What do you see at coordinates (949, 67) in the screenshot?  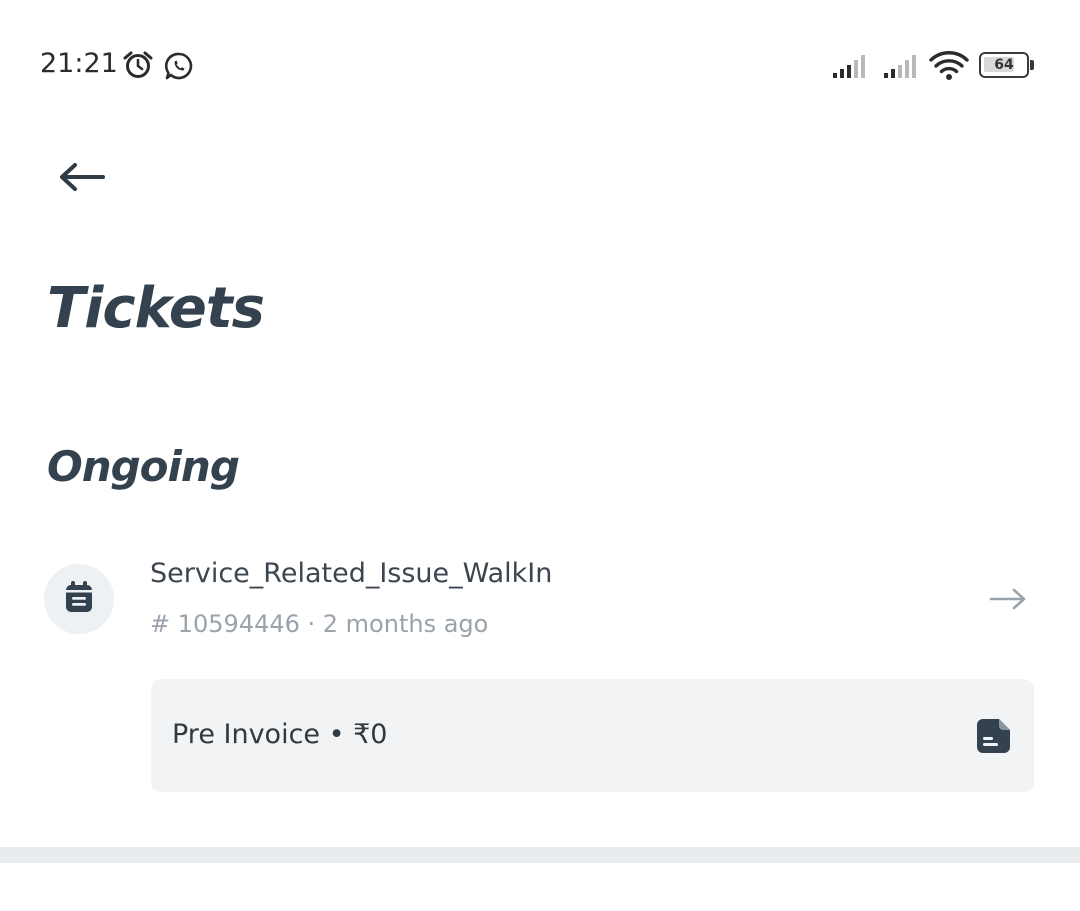 I see `wifi-icon` at bounding box center [949, 67].